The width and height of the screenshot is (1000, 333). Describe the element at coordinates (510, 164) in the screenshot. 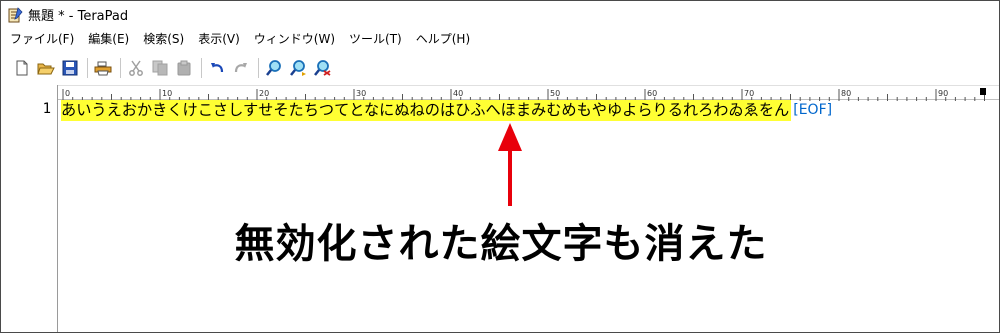

I see `annotation-arrow` at that location.